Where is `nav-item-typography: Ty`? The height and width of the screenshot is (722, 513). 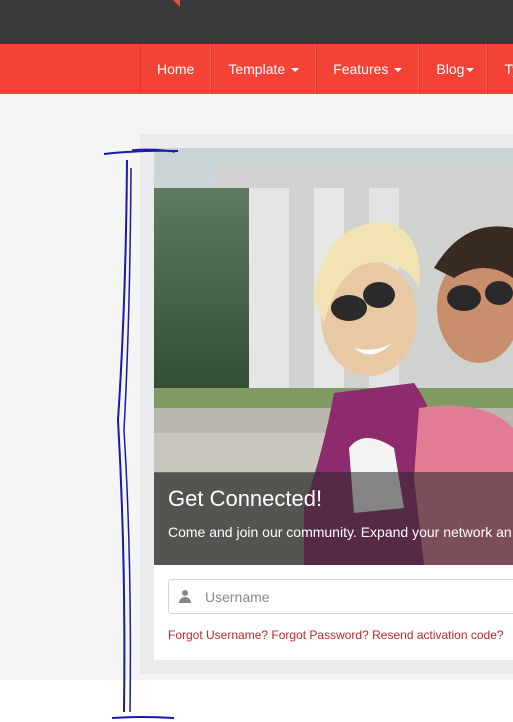 nav-item-typography: Ty is located at coordinates (500, 69).